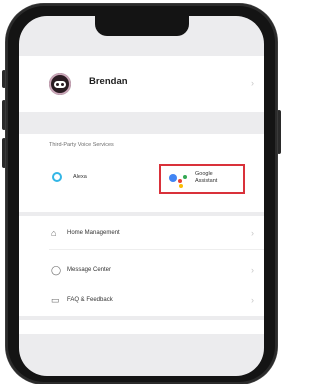  What do you see at coordinates (141, 233) in the screenshot?
I see `menu-item-home-management: ⌂ Home Management ›` at bounding box center [141, 233].